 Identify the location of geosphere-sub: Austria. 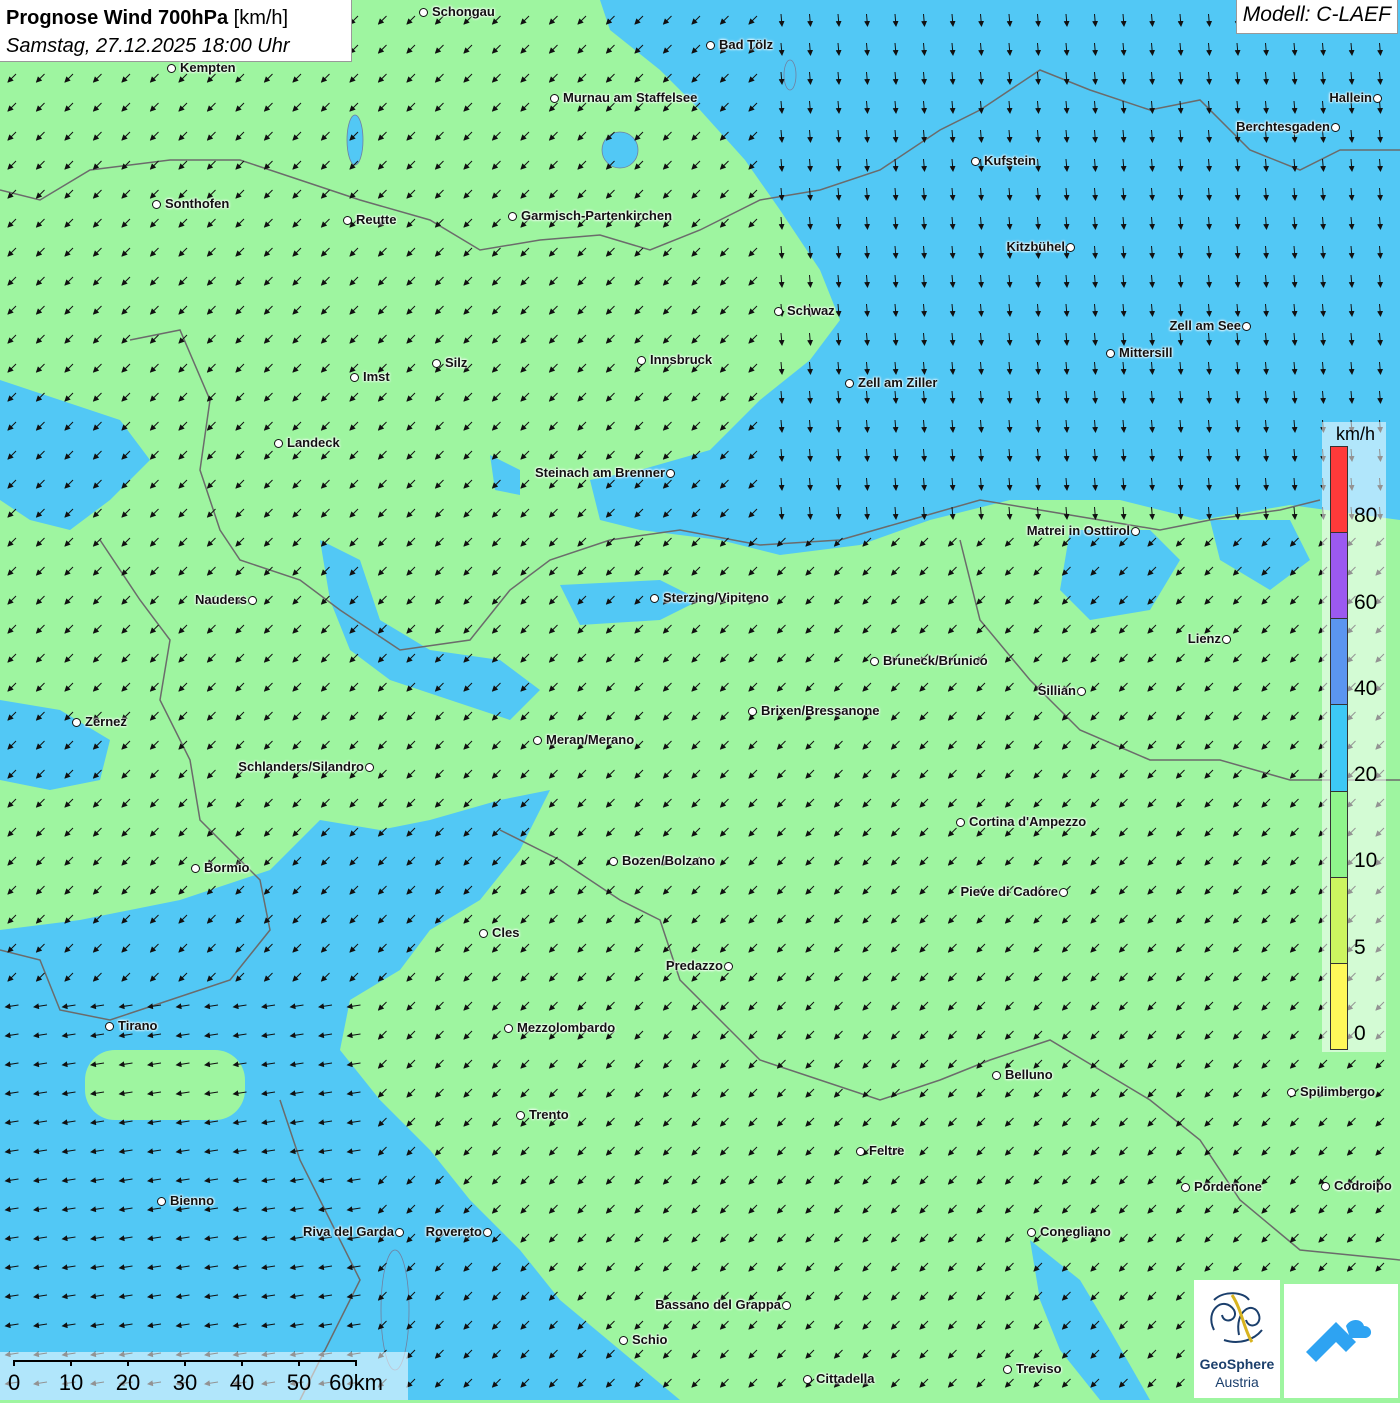
(1237, 1382).